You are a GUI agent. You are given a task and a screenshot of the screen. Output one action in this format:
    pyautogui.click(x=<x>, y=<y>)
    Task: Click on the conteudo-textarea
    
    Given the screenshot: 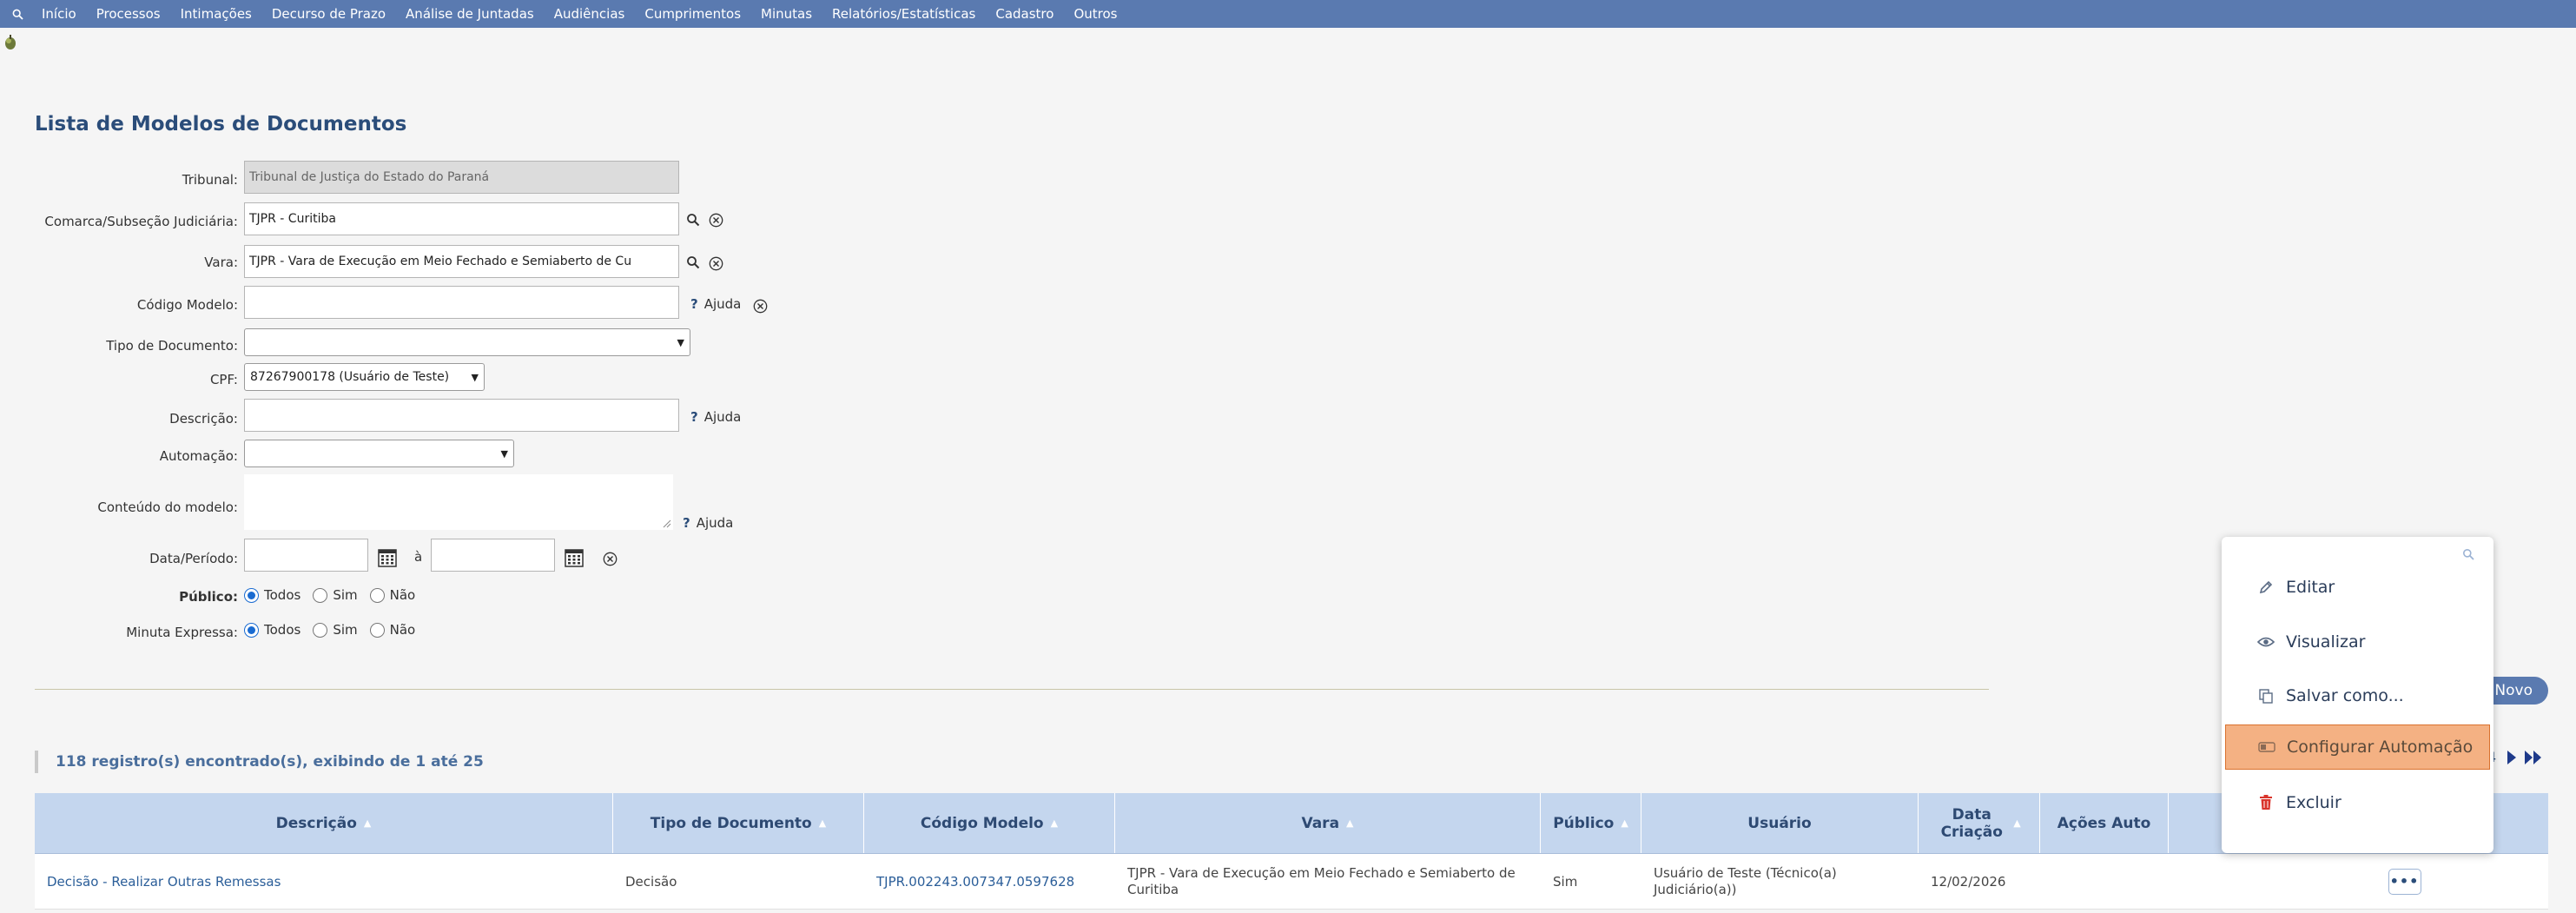 What is the action you would take?
    pyautogui.click(x=459, y=502)
    